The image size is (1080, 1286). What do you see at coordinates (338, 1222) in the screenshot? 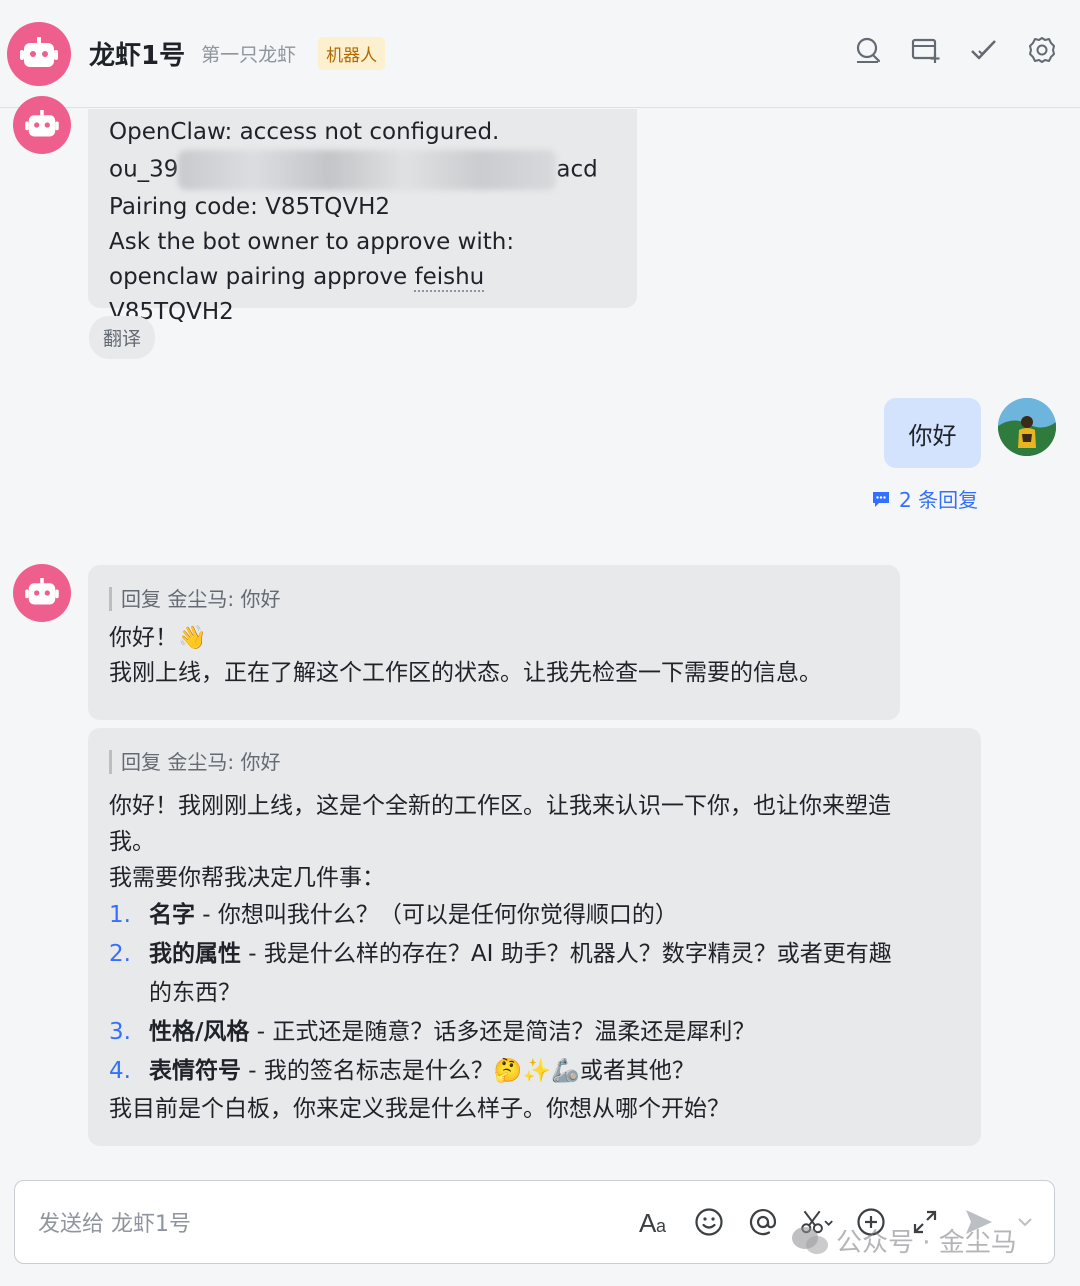
I see `message-input: 发送给 龙虾1号` at bounding box center [338, 1222].